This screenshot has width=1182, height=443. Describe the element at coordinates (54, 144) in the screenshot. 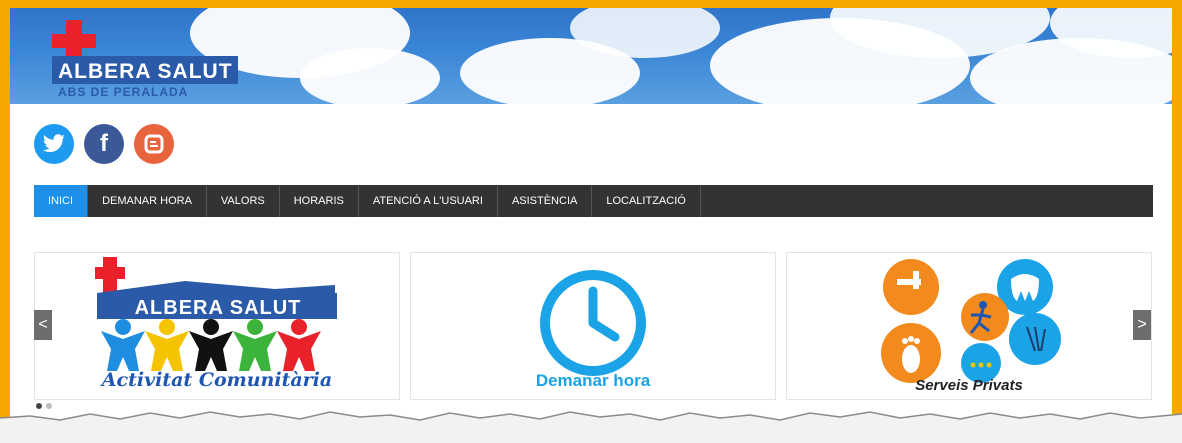

I see `twitter-icon` at that location.